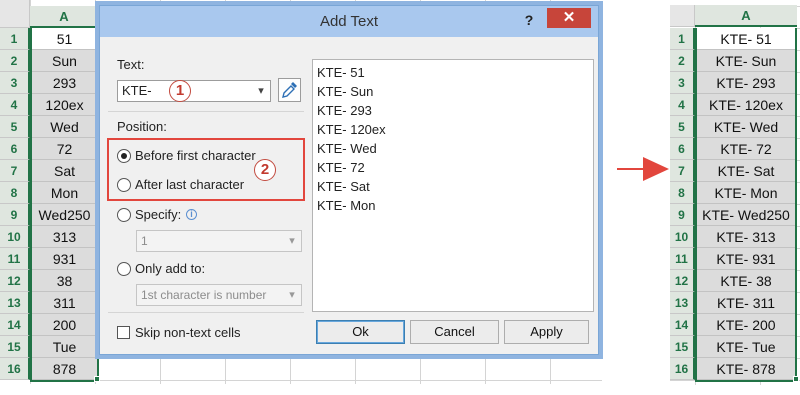 The image size is (800, 395). I want to click on cell: Sat, so click(64, 171).